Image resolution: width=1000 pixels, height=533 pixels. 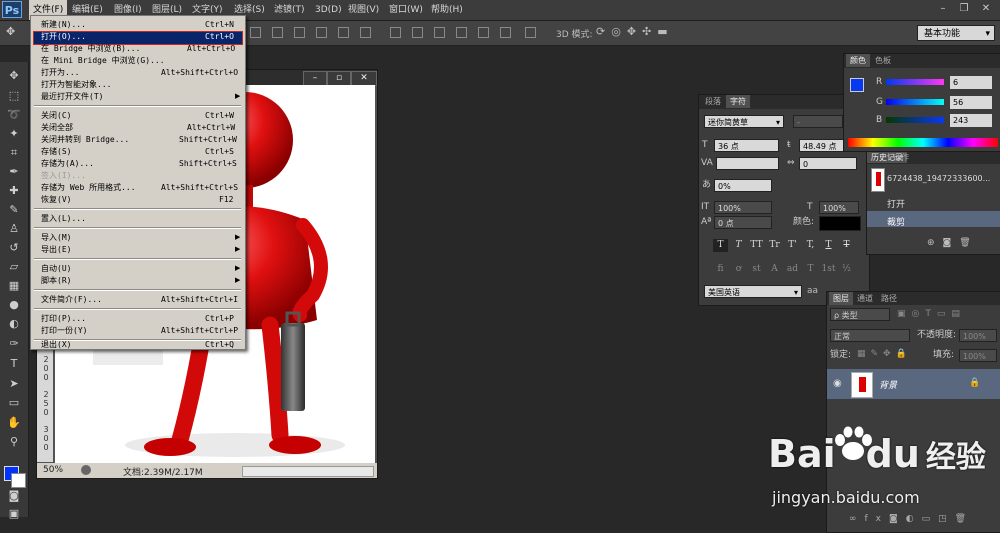 I want to click on tracking-input: 0, so click(x=828, y=163).